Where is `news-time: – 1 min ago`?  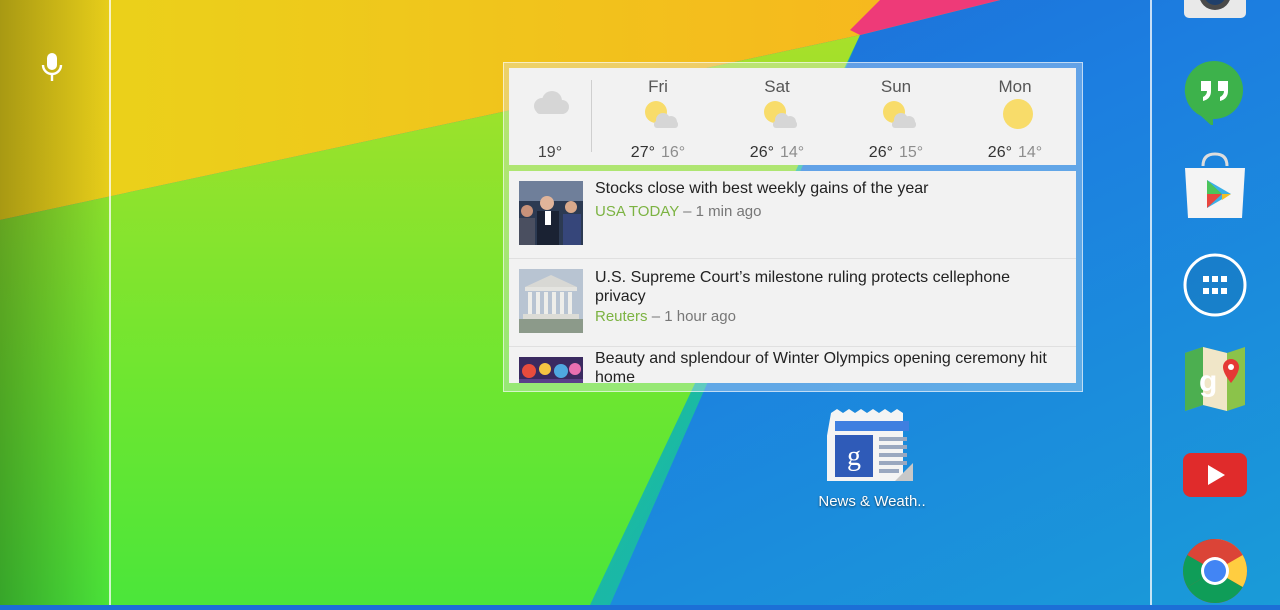
news-time: – 1 min ago is located at coordinates (722, 211).